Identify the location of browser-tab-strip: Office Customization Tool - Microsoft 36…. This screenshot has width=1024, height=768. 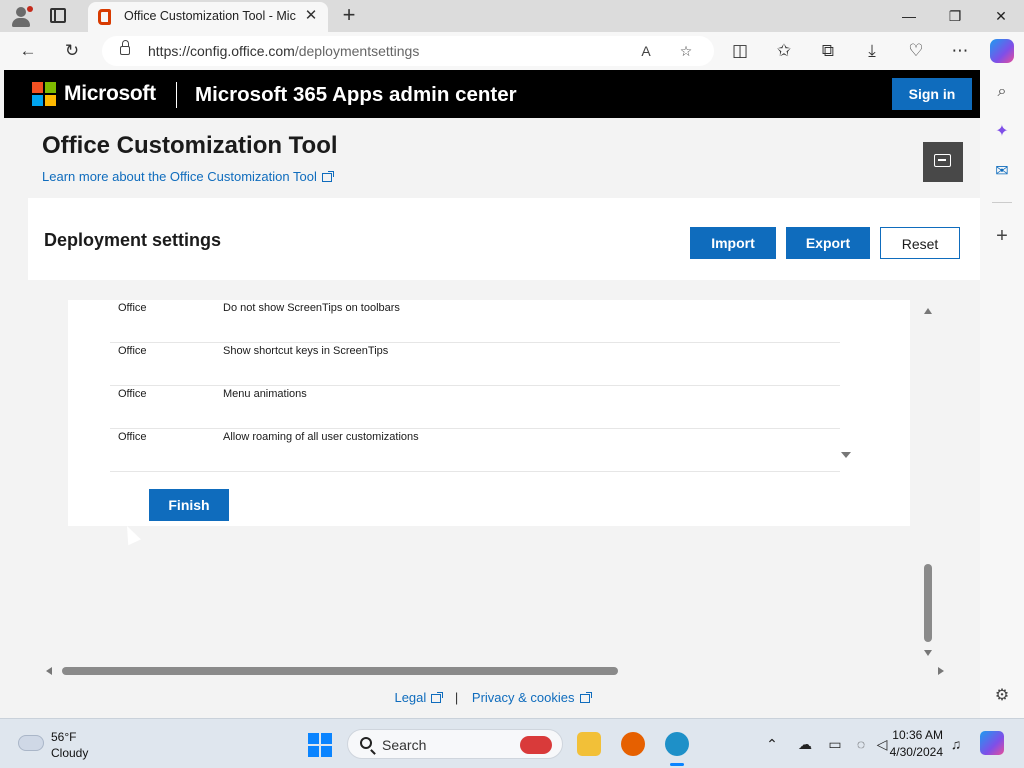
(512, 16).